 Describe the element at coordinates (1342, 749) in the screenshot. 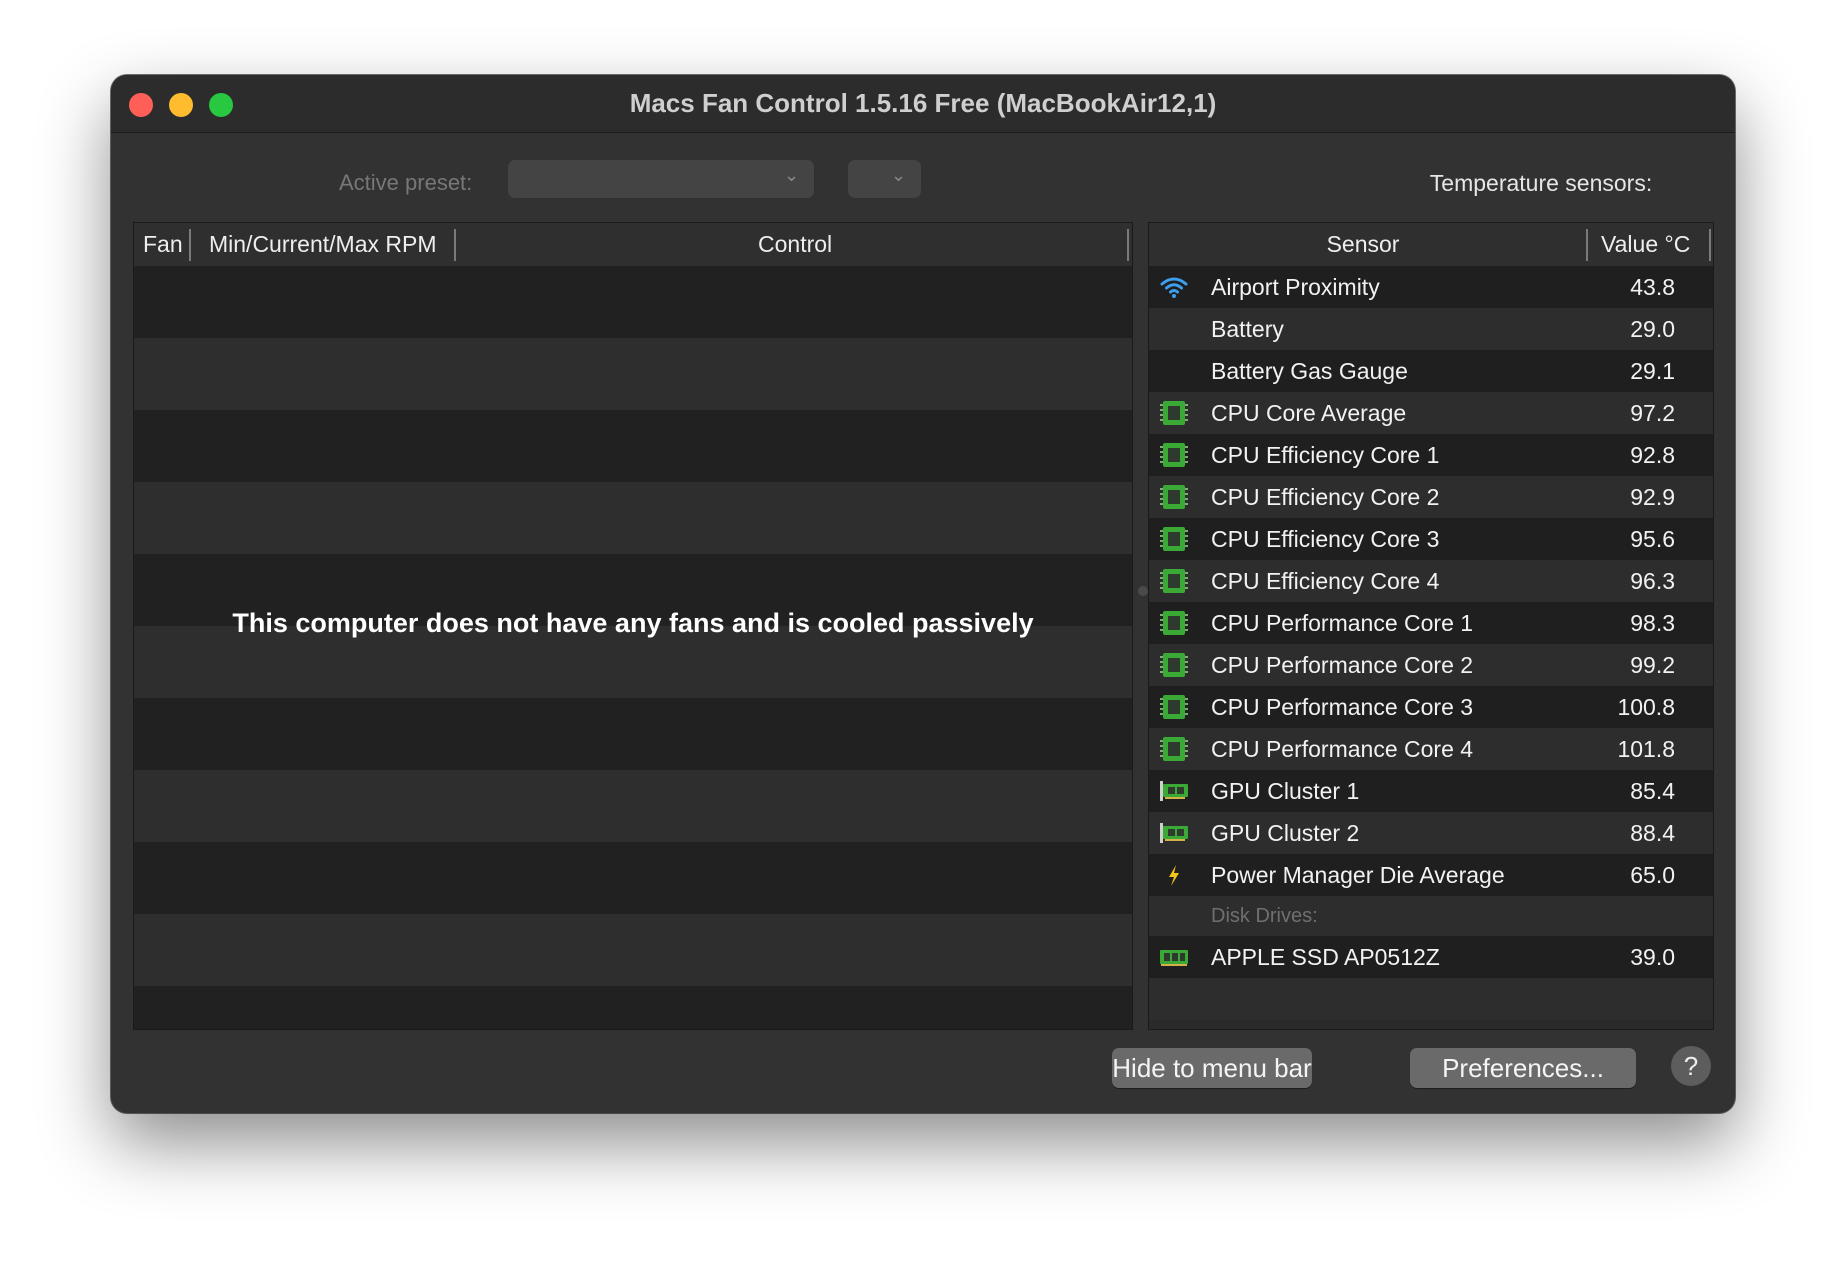

I see `sensor-name: CPU Performance Core 4` at that location.